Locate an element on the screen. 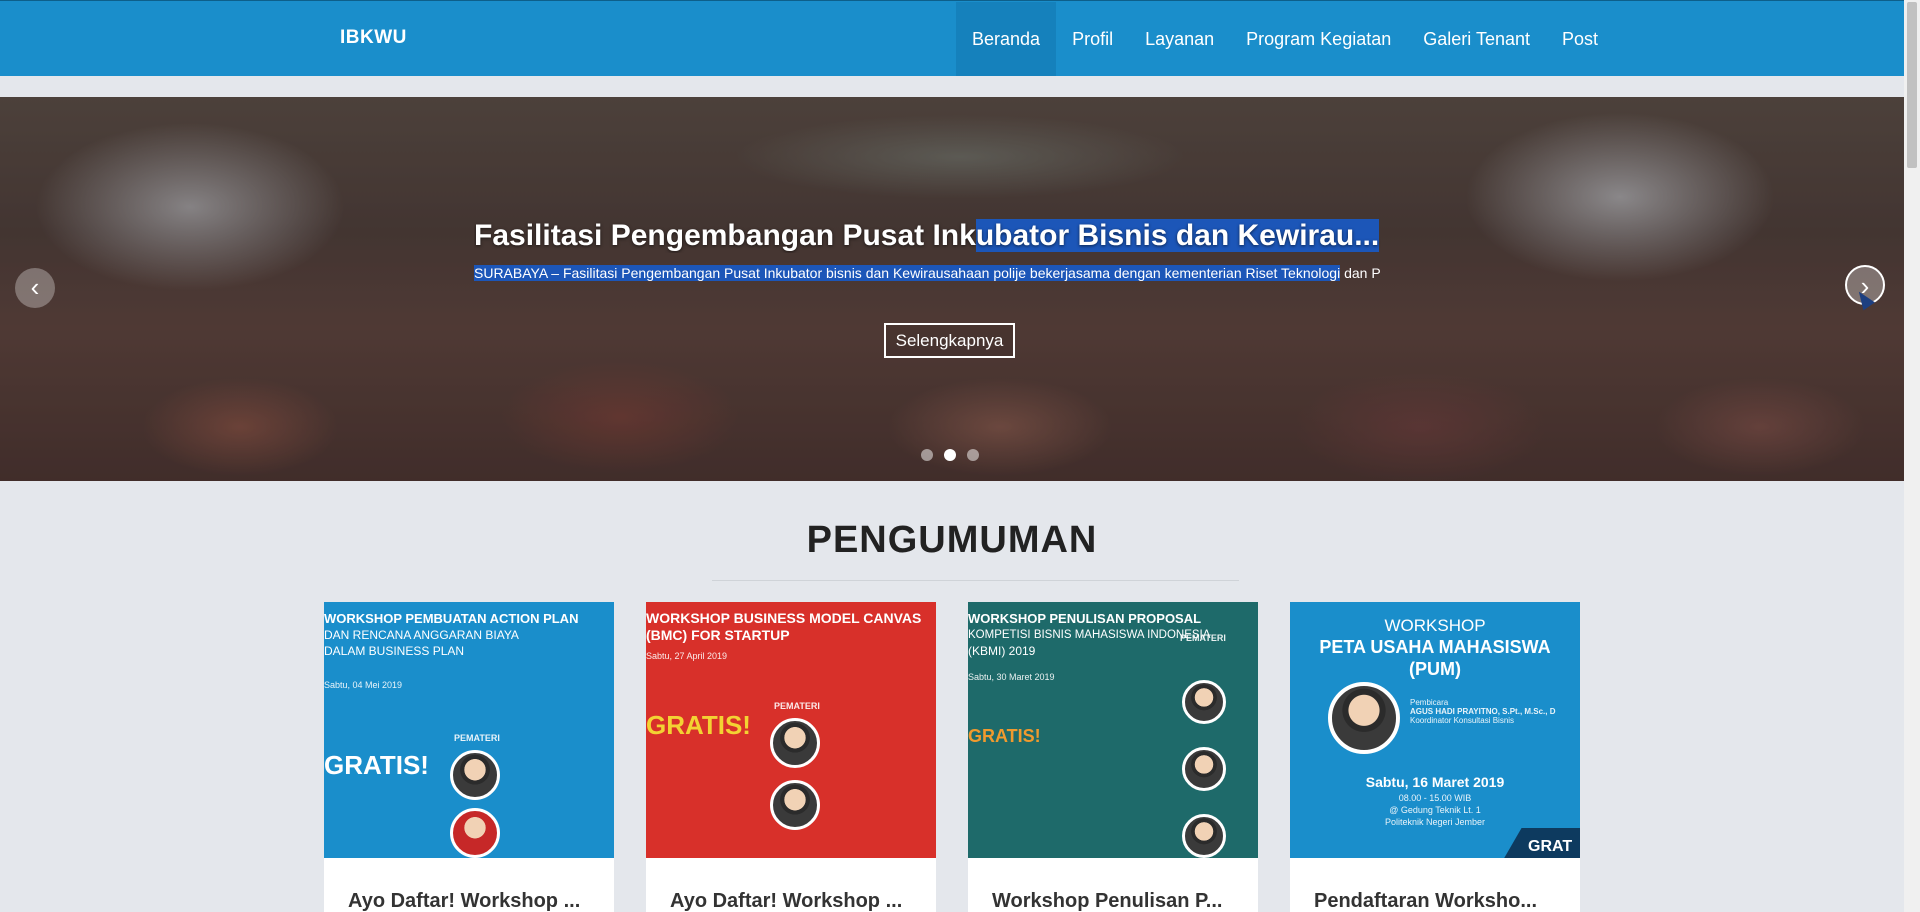  poster-subheading: DAN RENCANA ANGGARAN BIAYA is located at coordinates (421, 635).